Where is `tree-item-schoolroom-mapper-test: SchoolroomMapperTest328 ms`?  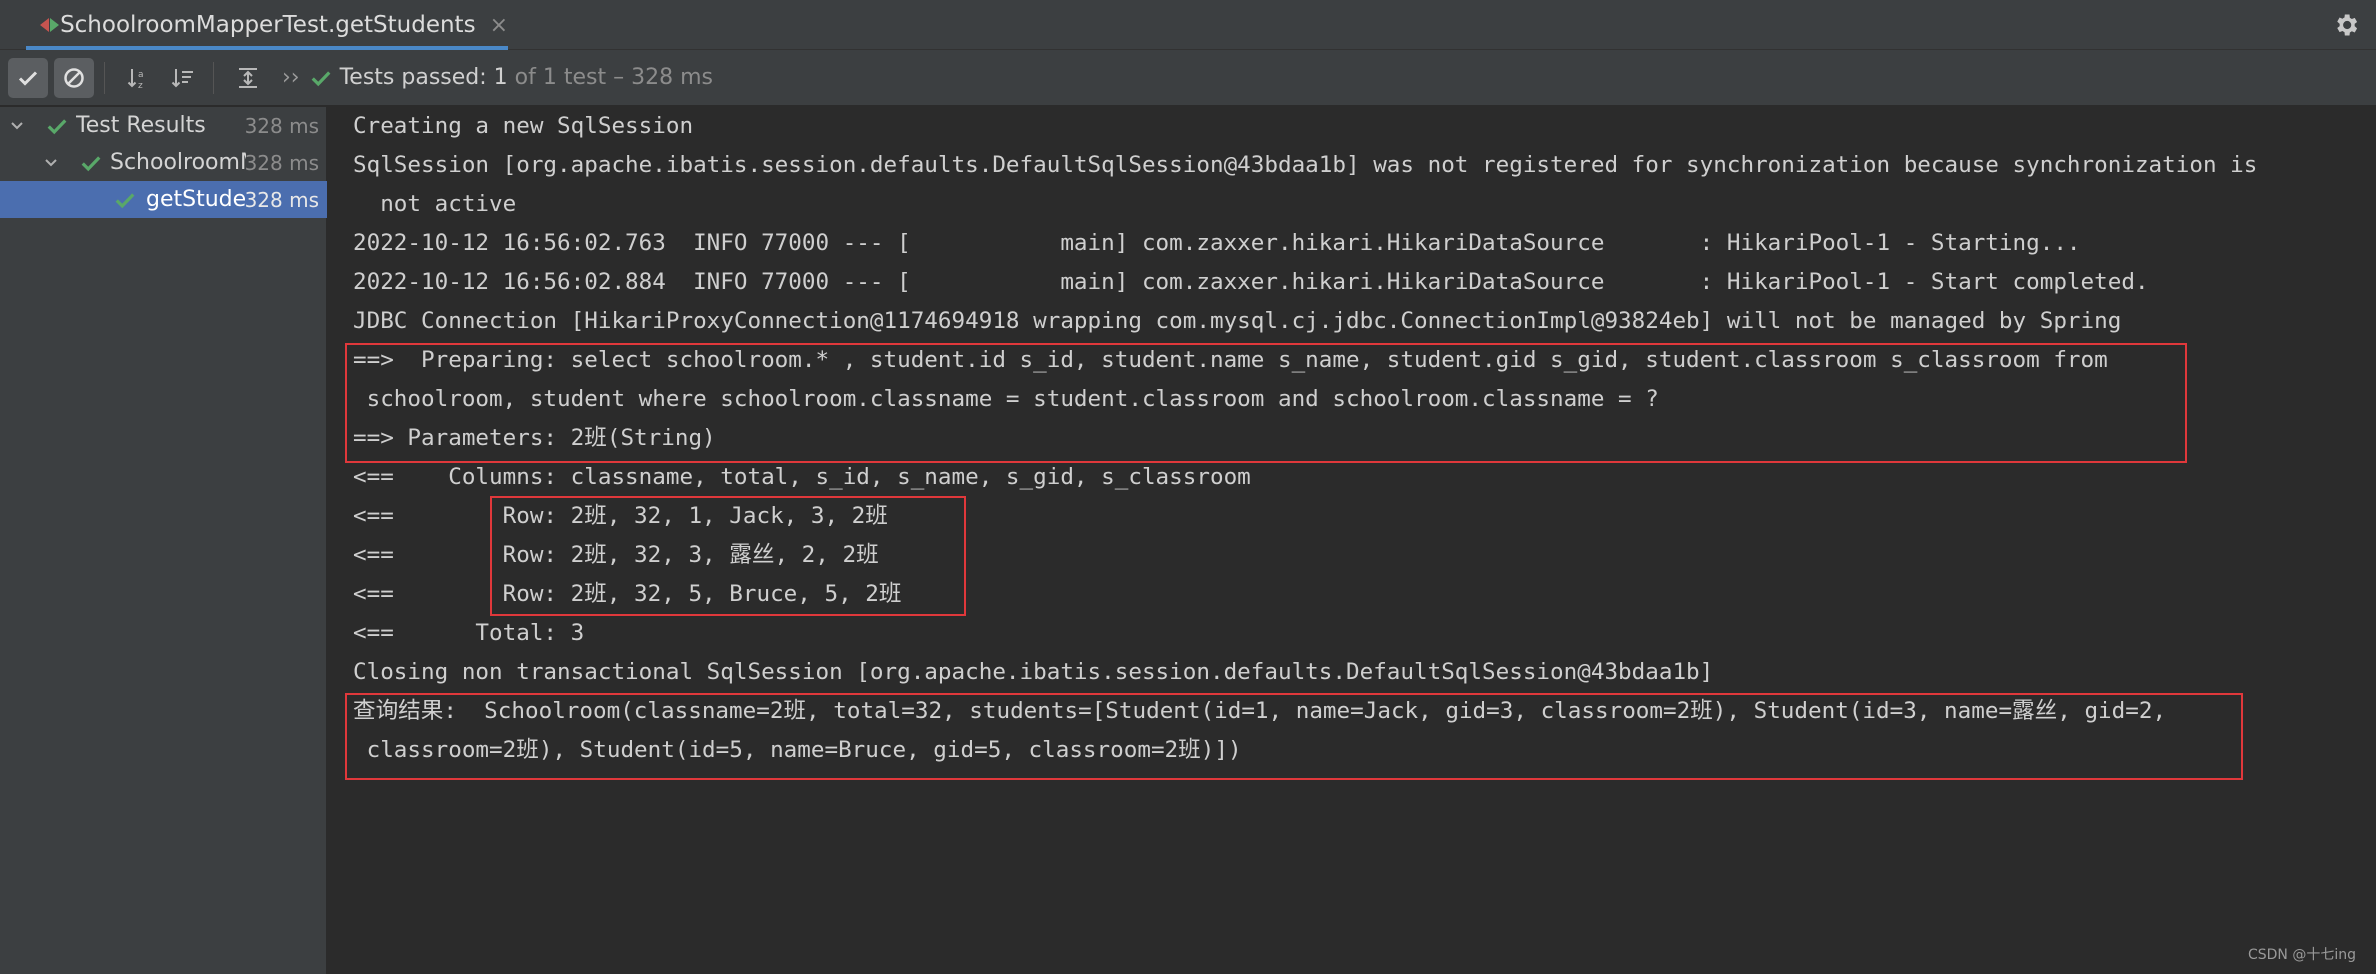
tree-item-schoolroom-mapper-test: SchoolroomMapperTest328 ms is located at coordinates (163, 162).